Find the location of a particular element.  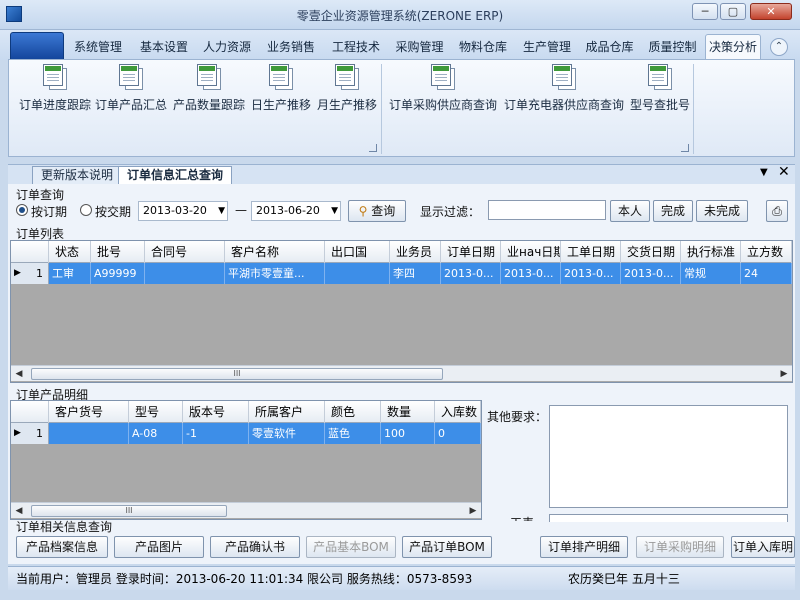

column-header: 出口国 is located at coordinates (357, 252).